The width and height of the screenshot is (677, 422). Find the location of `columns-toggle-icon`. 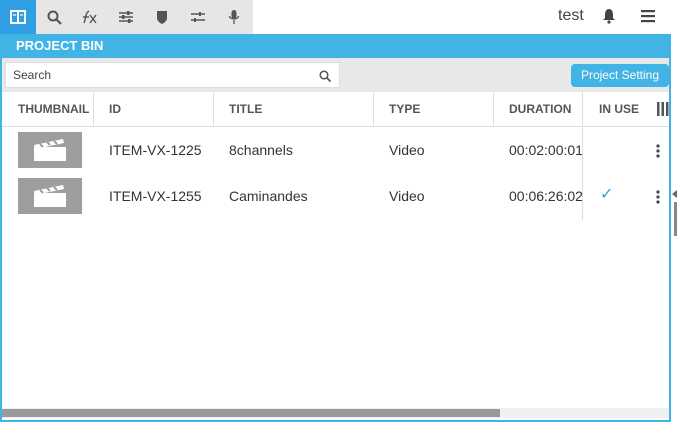

columns-toggle-icon is located at coordinates (663, 111).